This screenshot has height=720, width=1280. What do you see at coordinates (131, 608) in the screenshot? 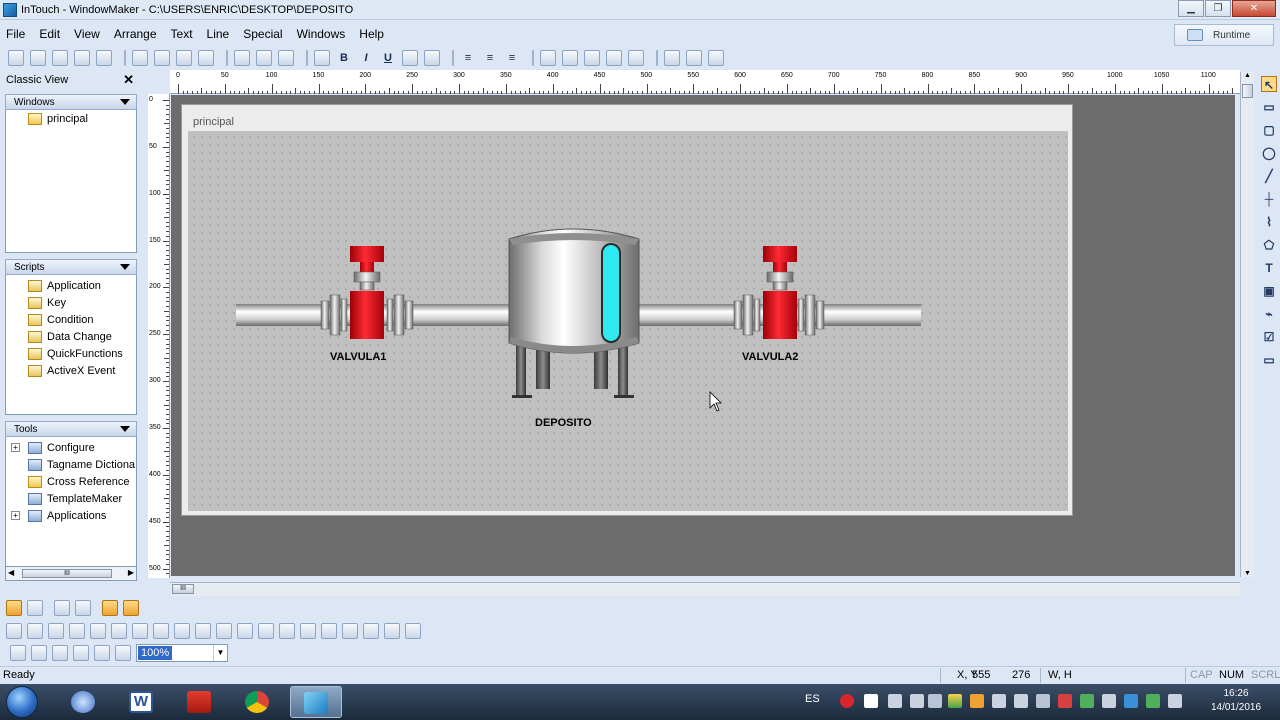
I see `ruler-toggle-icon` at bounding box center [131, 608].